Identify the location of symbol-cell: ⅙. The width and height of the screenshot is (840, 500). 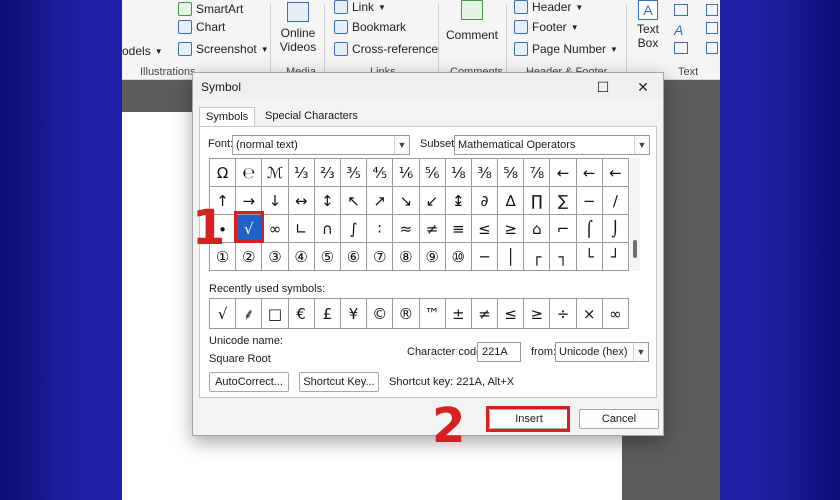
(406, 173).